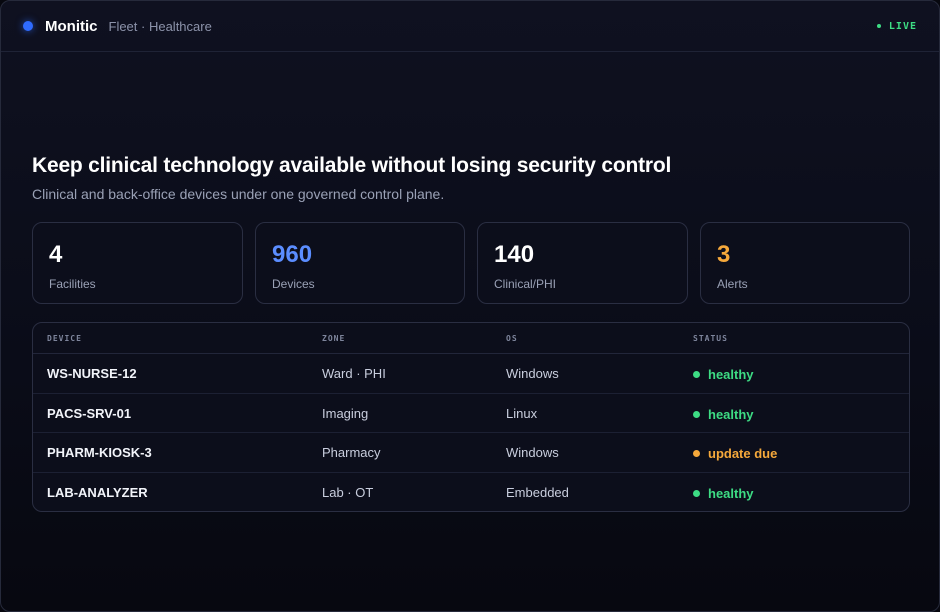 The image size is (940, 612). I want to click on table-header: DEVICE ZONE OS STATUS, so click(471, 338).